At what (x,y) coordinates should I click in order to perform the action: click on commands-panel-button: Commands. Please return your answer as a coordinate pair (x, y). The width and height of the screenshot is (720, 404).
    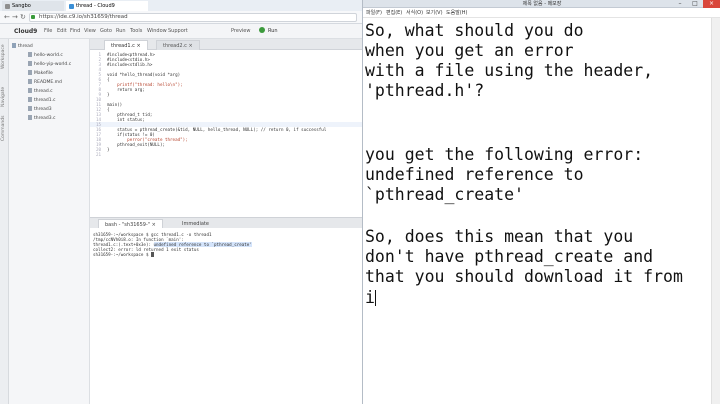
    Looking at the image, I should click on (3, 128).